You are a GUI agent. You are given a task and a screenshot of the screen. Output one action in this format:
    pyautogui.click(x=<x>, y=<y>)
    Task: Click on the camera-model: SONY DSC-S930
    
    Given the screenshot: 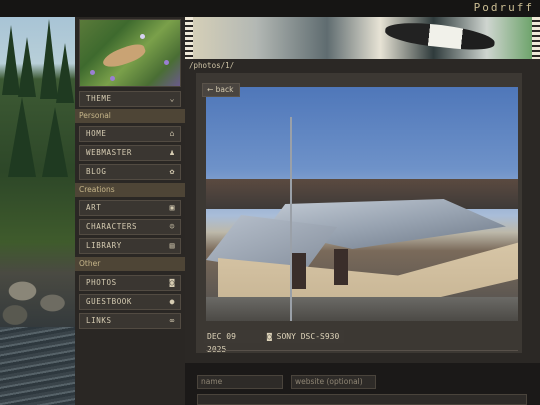 What is the action you would take?
    pyautogui.click(x=308, y=336)
    